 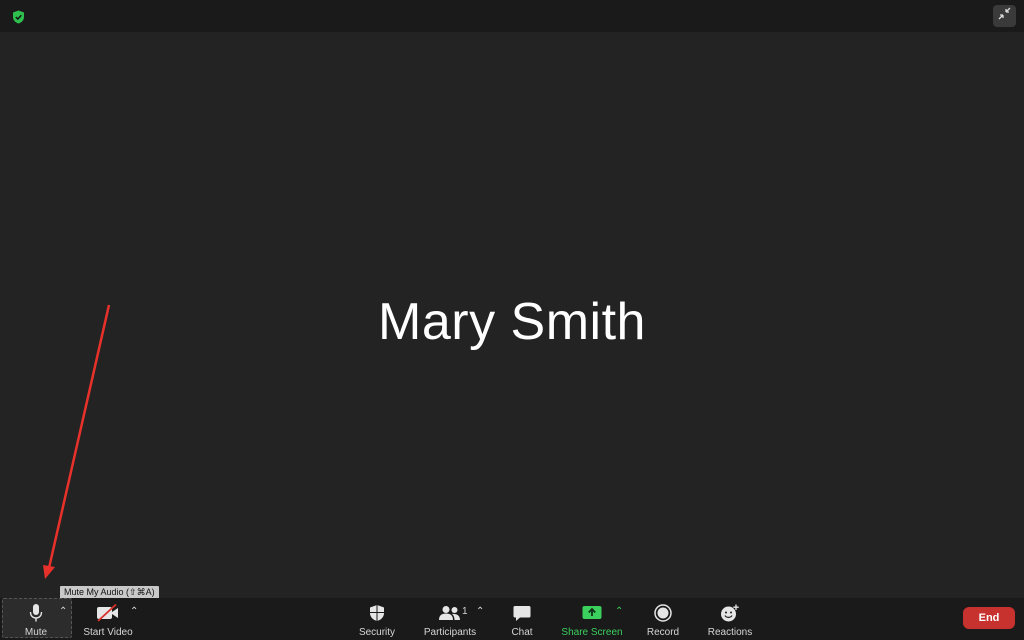 I want to click on security-button: Security, so click(x=377, y=619).